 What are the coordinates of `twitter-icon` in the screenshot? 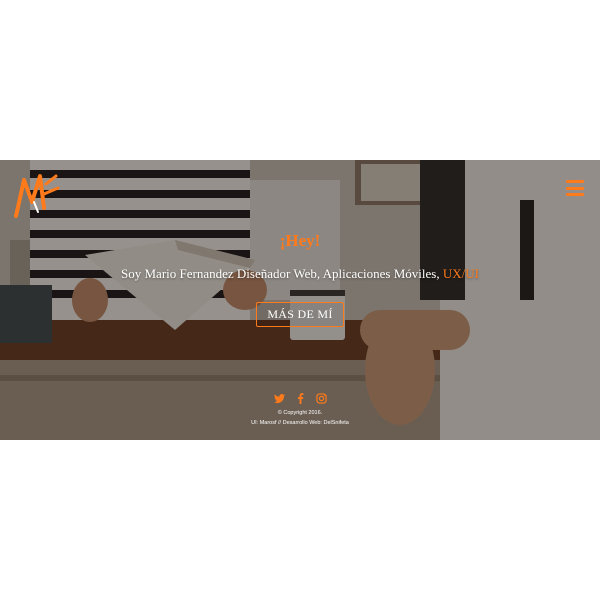 It's located at (279, 397).